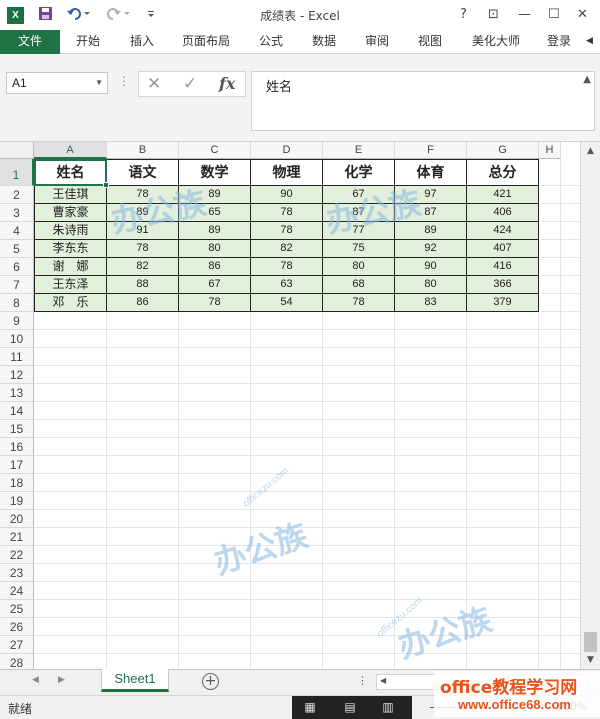  I want to click on enter-icon: ✓, so click(190, 84).